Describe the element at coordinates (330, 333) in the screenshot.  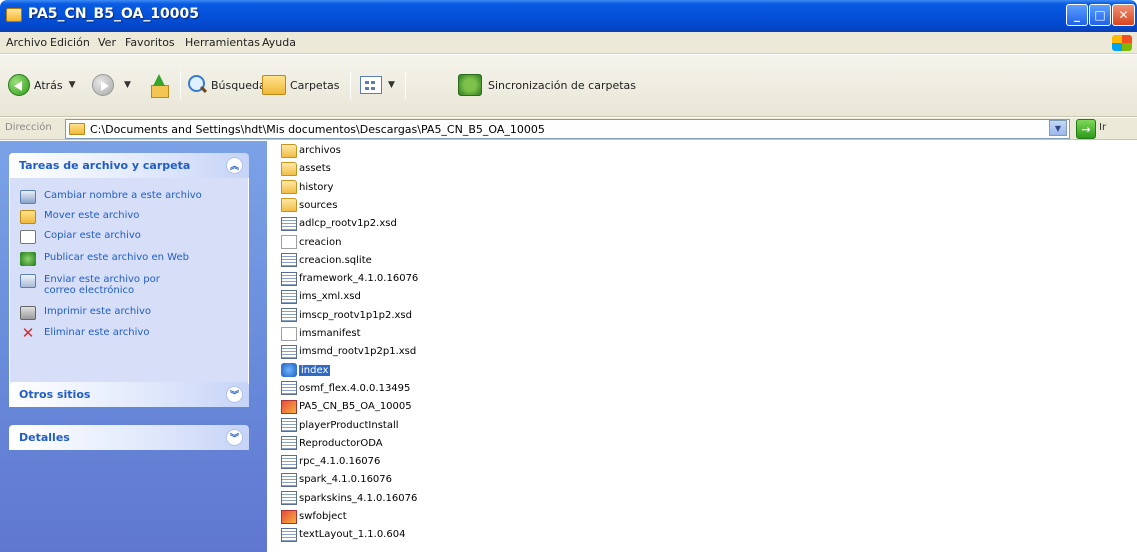
I see `file-name: imsmanifest` at that location.